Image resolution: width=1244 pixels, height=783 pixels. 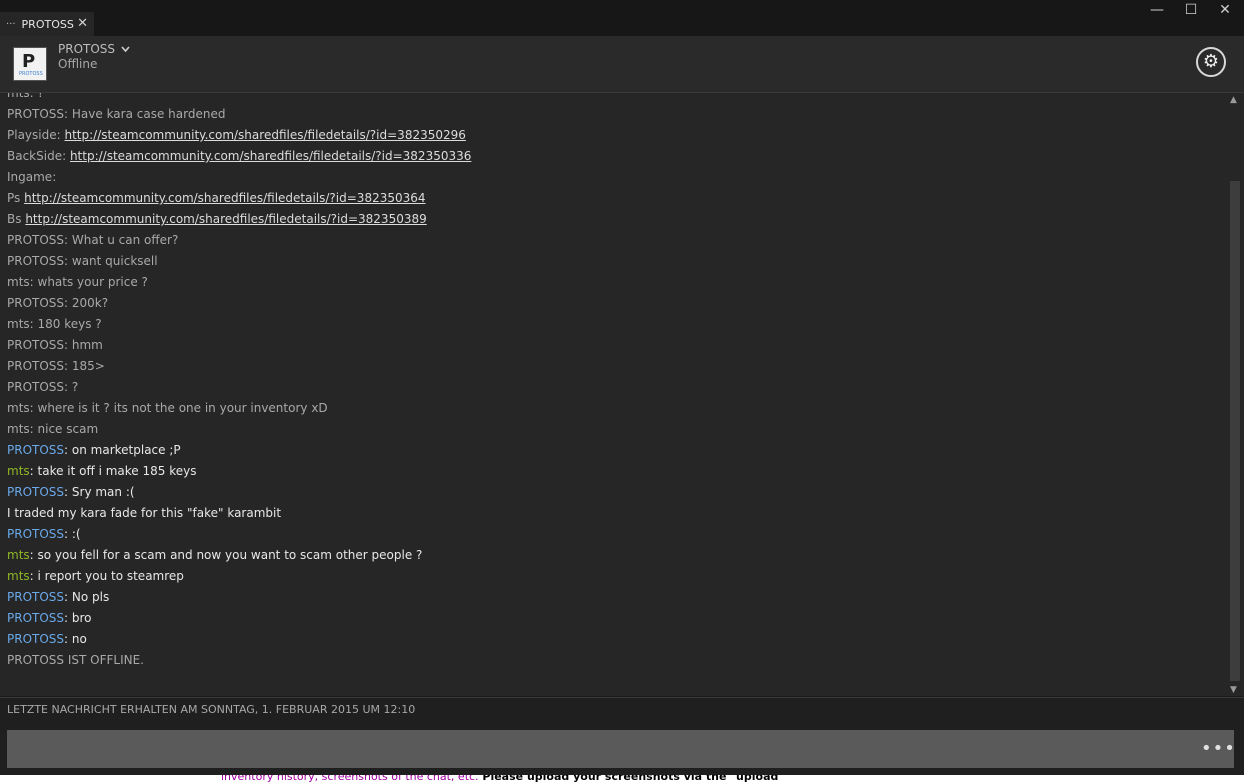 I want to click on message-composer: •••, so click(x=622, y=748).